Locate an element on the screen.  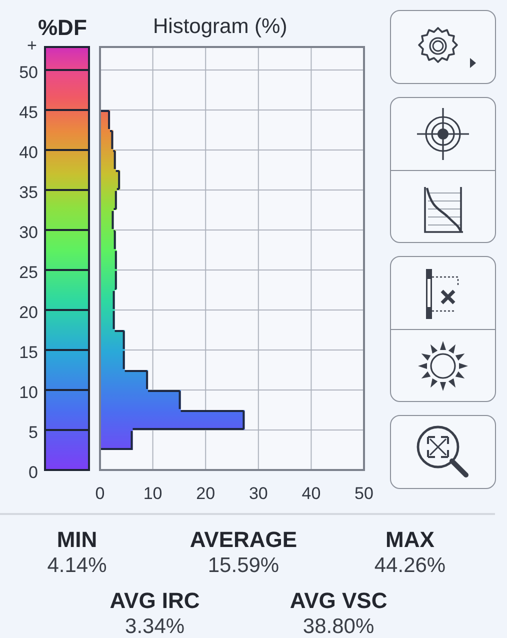
y-tick-label: 10 is located at coordinates (28, 392).